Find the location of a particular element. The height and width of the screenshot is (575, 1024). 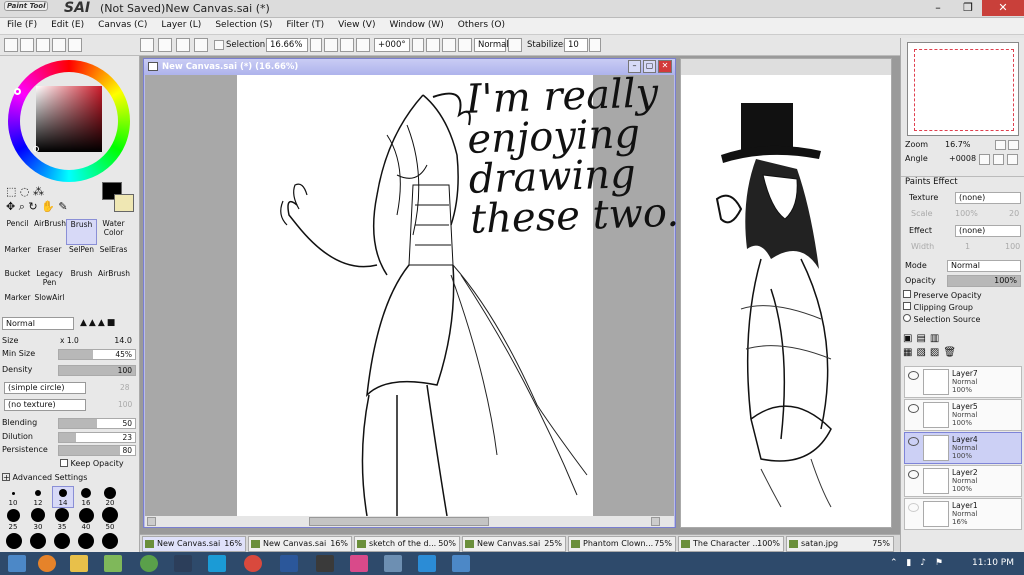

expand-icon: + is located at coordinates (6, 477).